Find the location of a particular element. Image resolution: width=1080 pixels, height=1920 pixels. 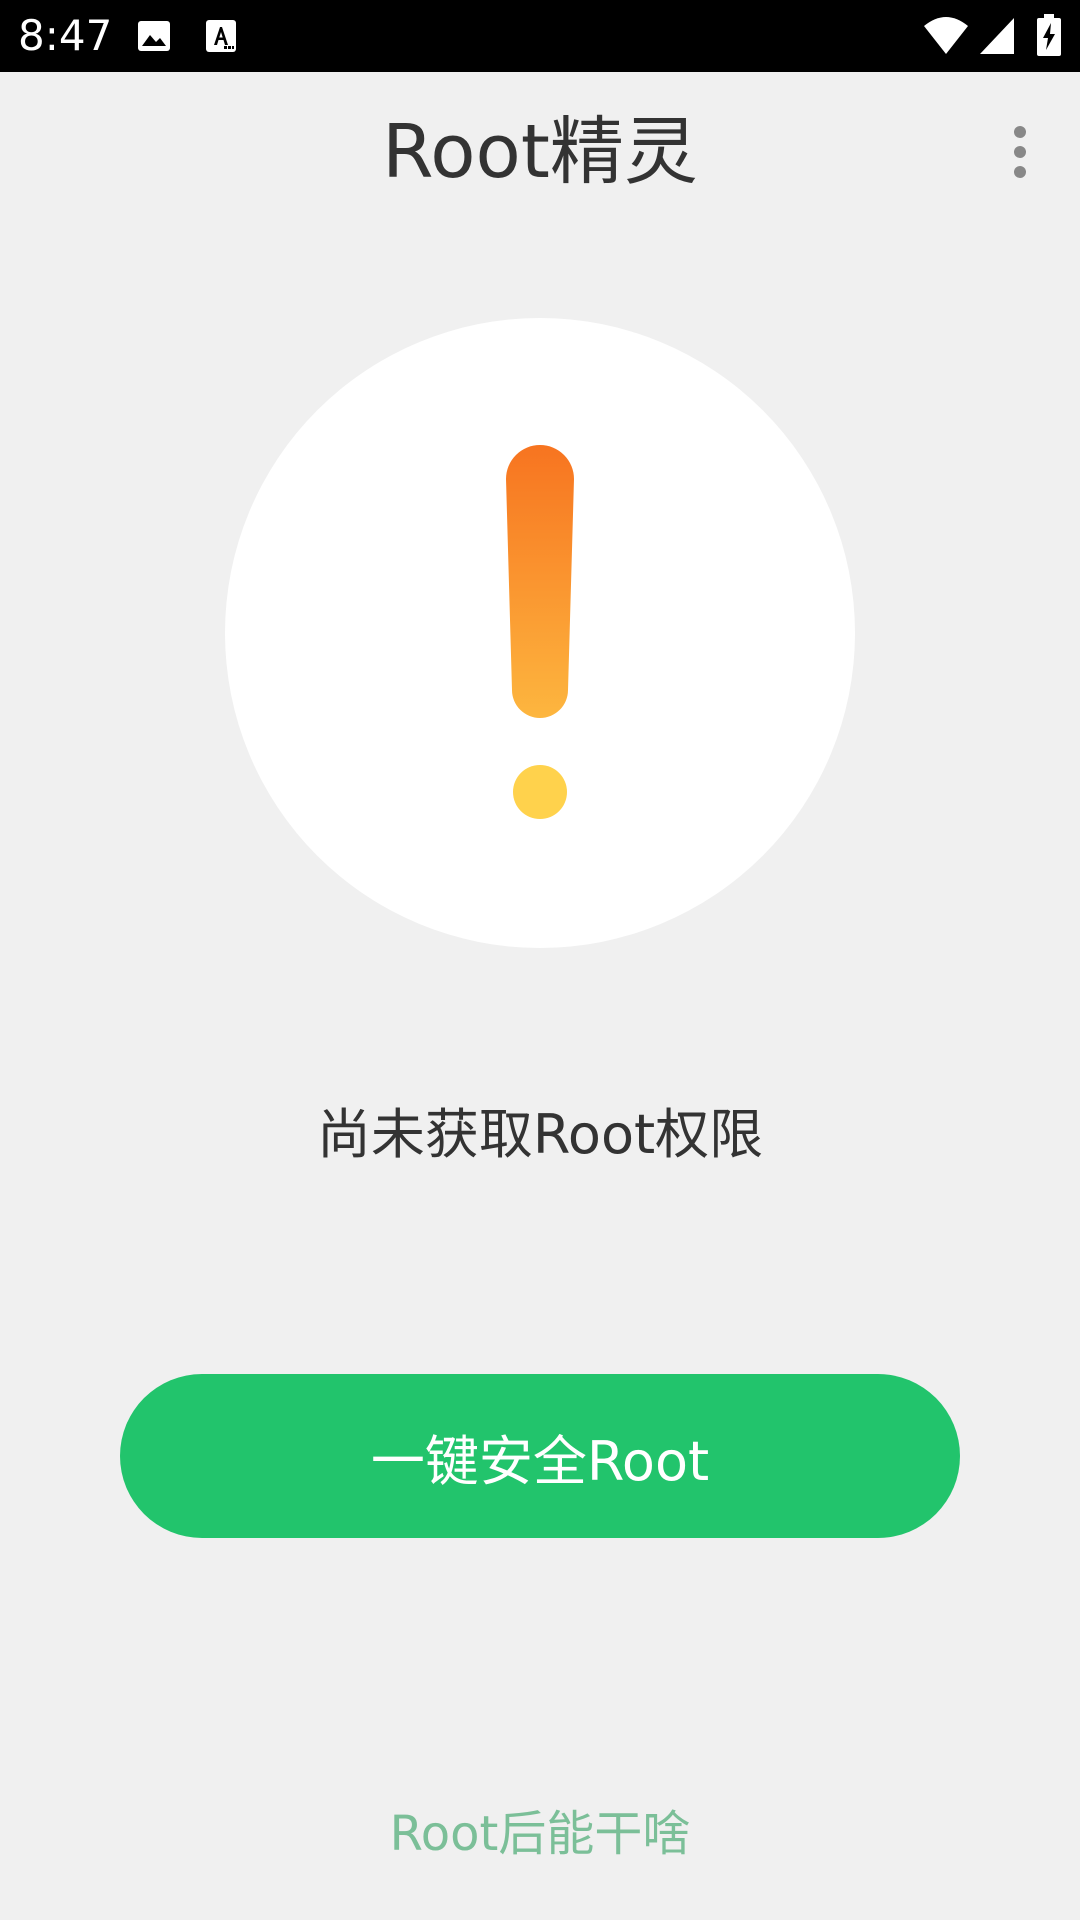

text-notification-icon is located at coordinates (221, 36).